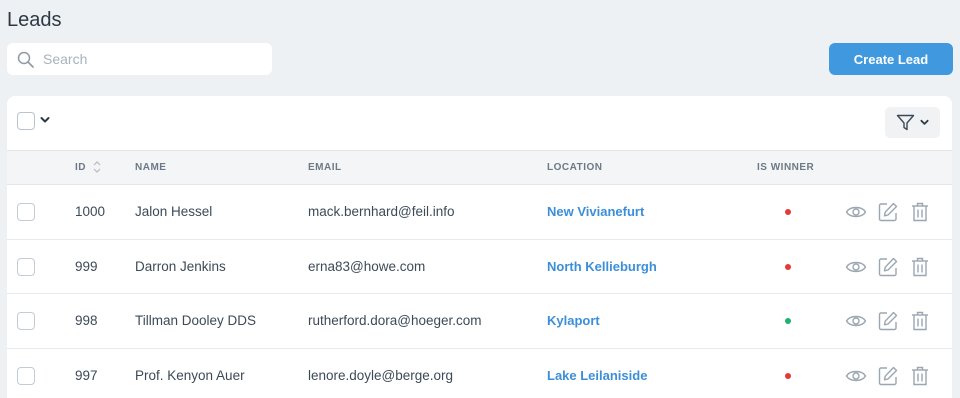  I want to click on select-all-checkbox, so click(26, 121).